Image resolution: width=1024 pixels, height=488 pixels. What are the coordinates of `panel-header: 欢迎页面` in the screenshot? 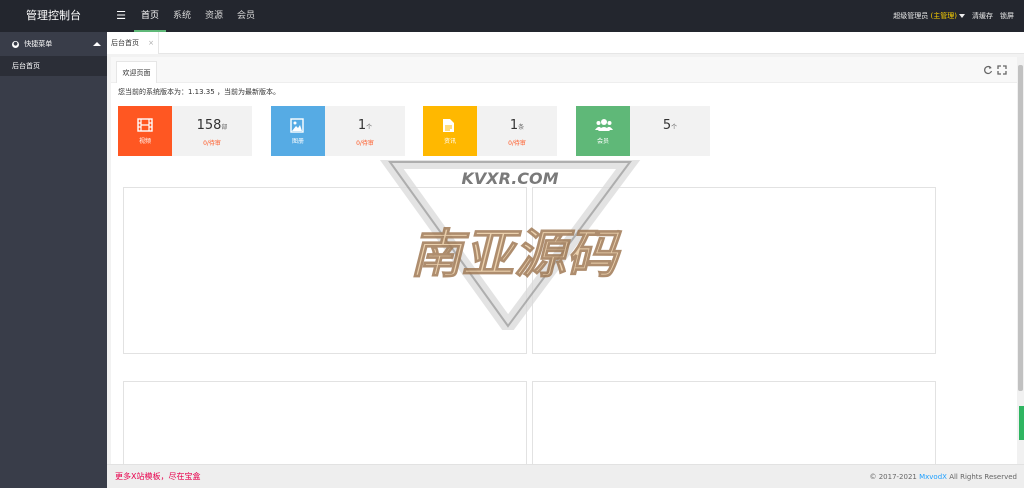 It's located at (564, 70).